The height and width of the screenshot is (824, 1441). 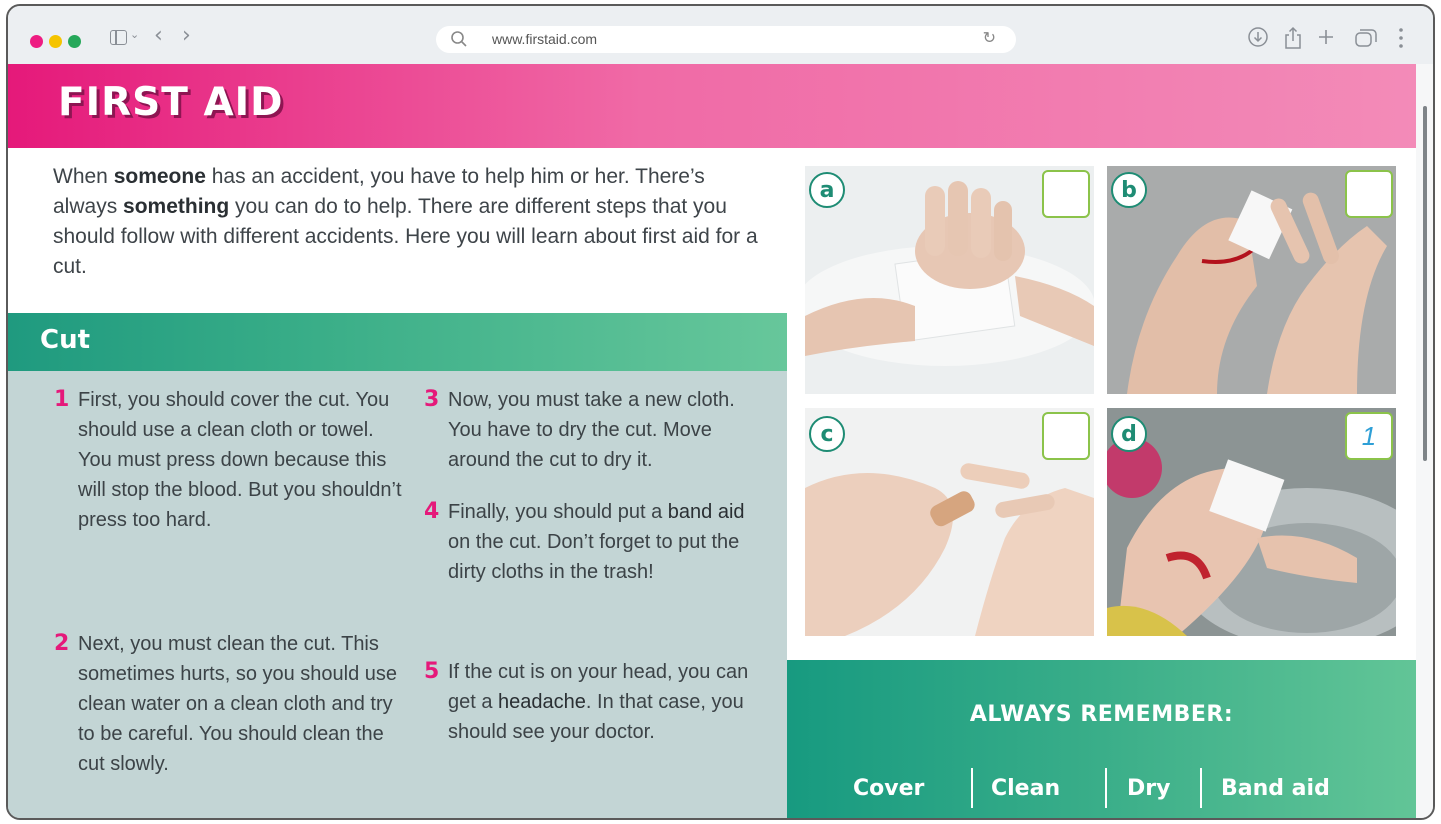 What do you see at coordinates (459, 41) in the screenshot?
I see `search-icon` at bounding box center [459, 41].